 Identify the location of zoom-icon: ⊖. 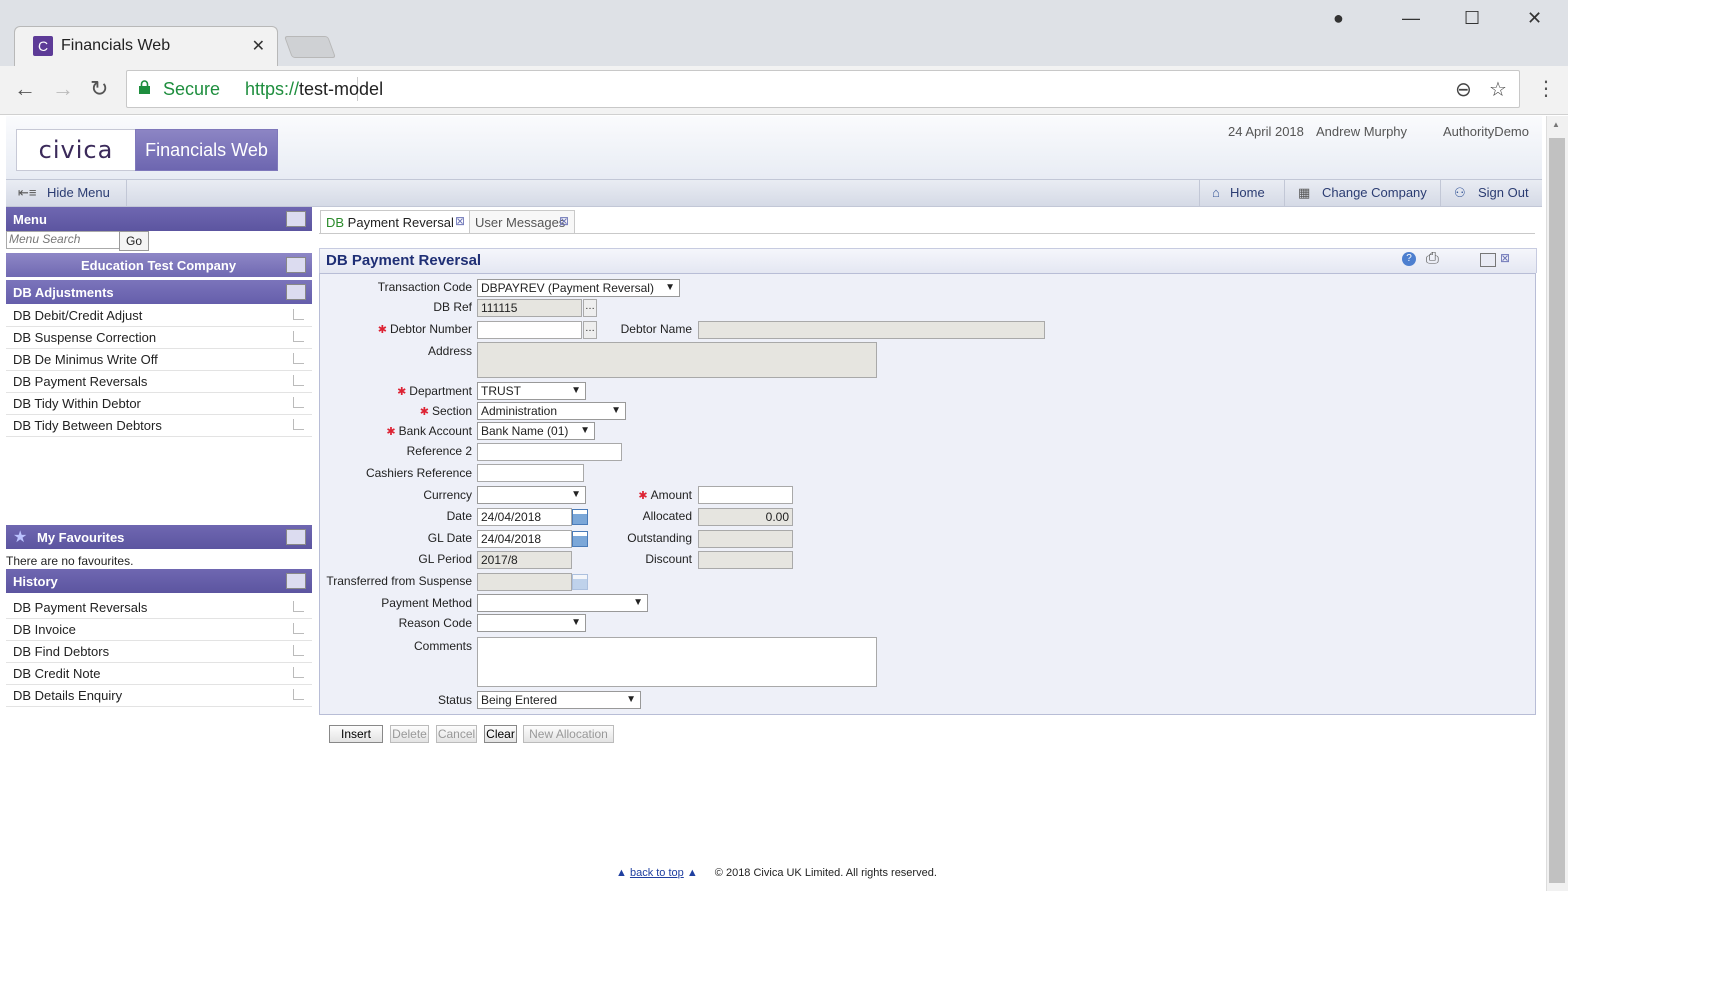
(1463, 89).